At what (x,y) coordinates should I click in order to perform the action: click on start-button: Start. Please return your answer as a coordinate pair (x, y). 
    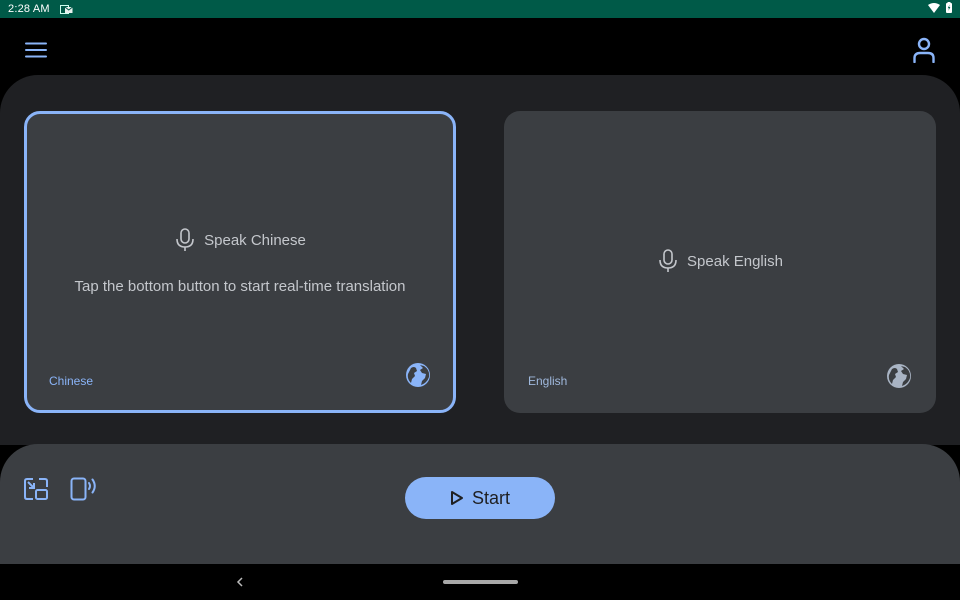
    Looking at the image, I should click on (480, 498).